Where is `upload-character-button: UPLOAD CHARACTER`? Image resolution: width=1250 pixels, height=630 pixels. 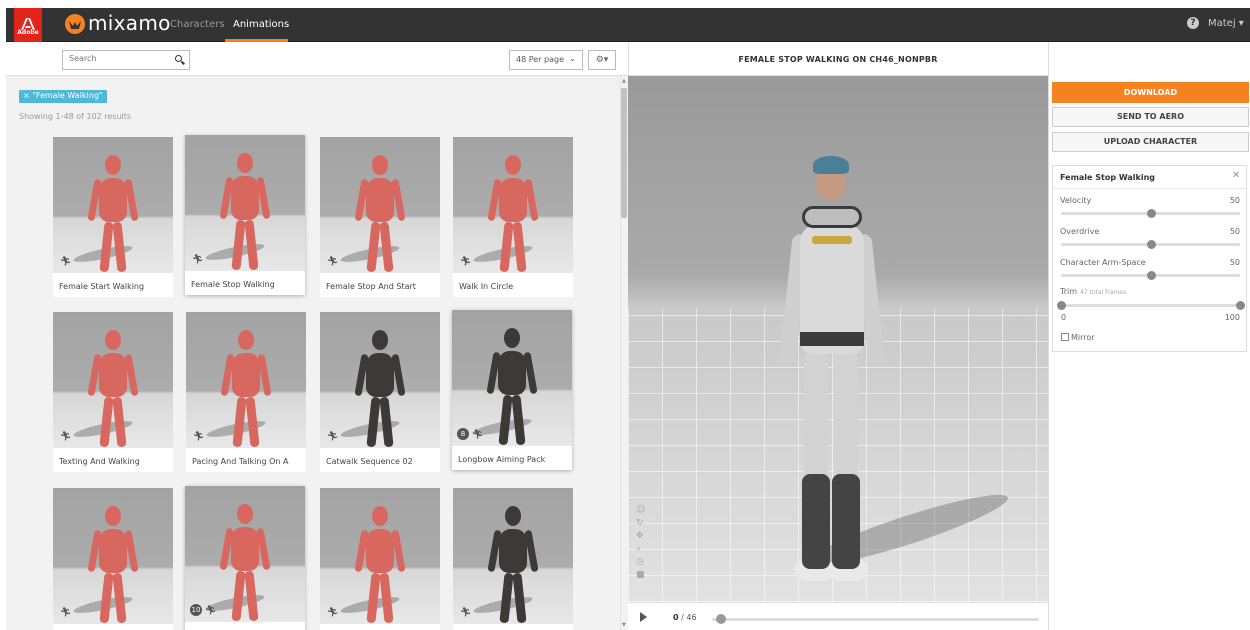 upload-character-button: UPLOAD CHARACTER is located at coordinates (1150, 142).